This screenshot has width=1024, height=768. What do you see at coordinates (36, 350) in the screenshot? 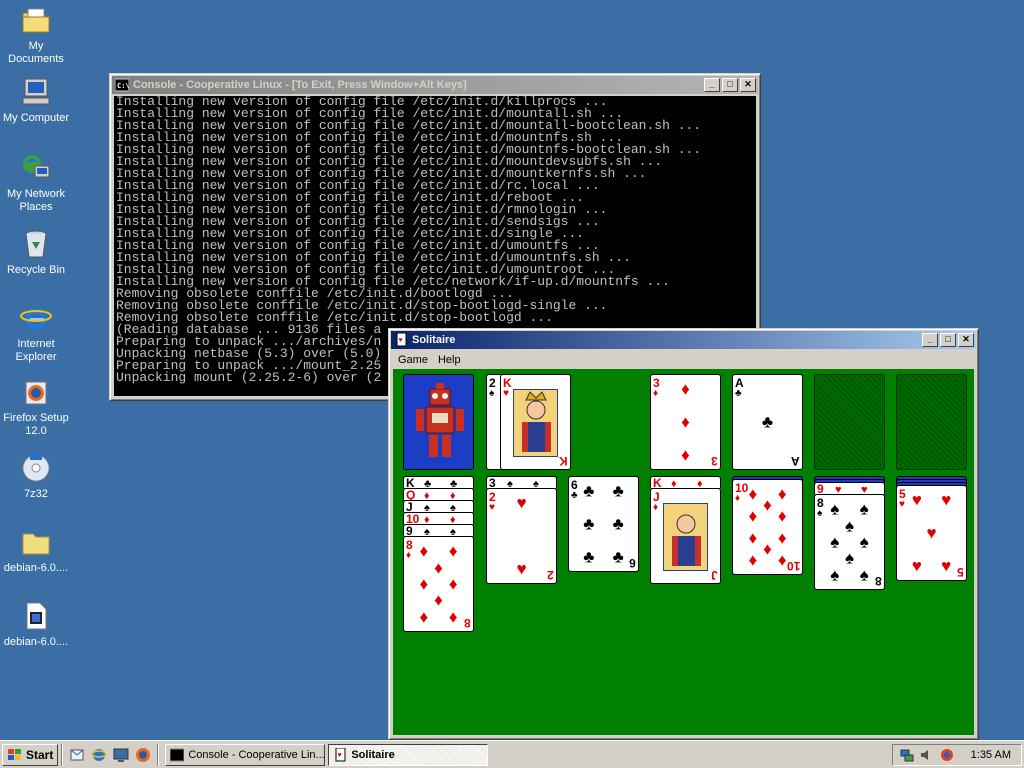
I see `desktop-icon-label: Internet Explorer` at bounding box center [36, 350].